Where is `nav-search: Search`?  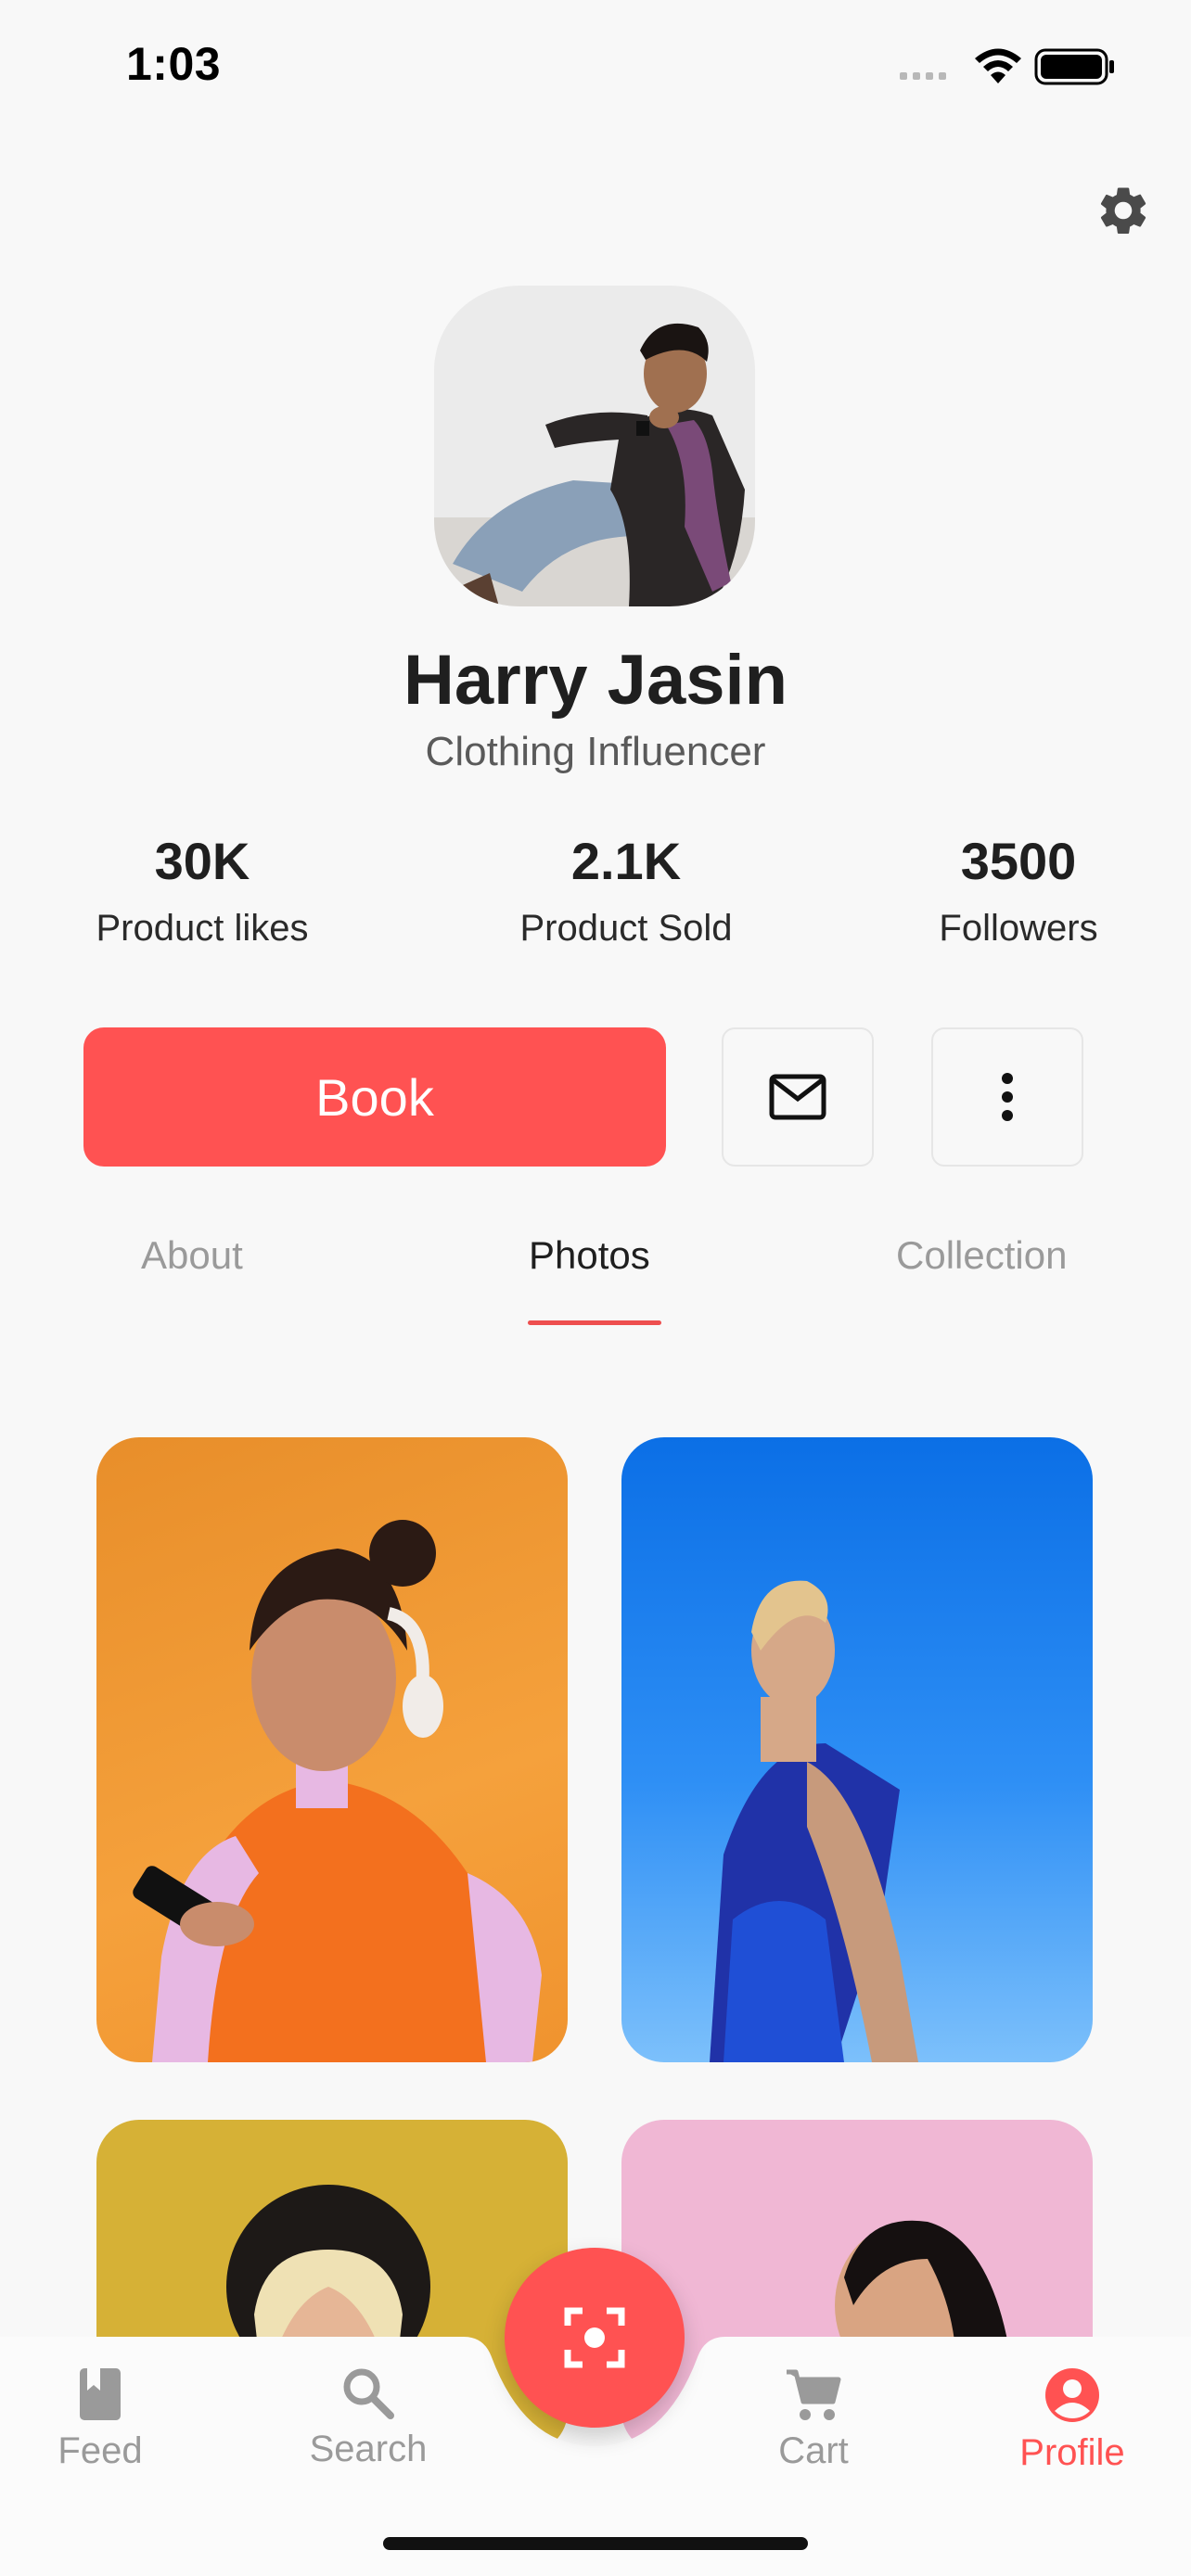
nav-search: Search is located at coordinates (368, 2418).